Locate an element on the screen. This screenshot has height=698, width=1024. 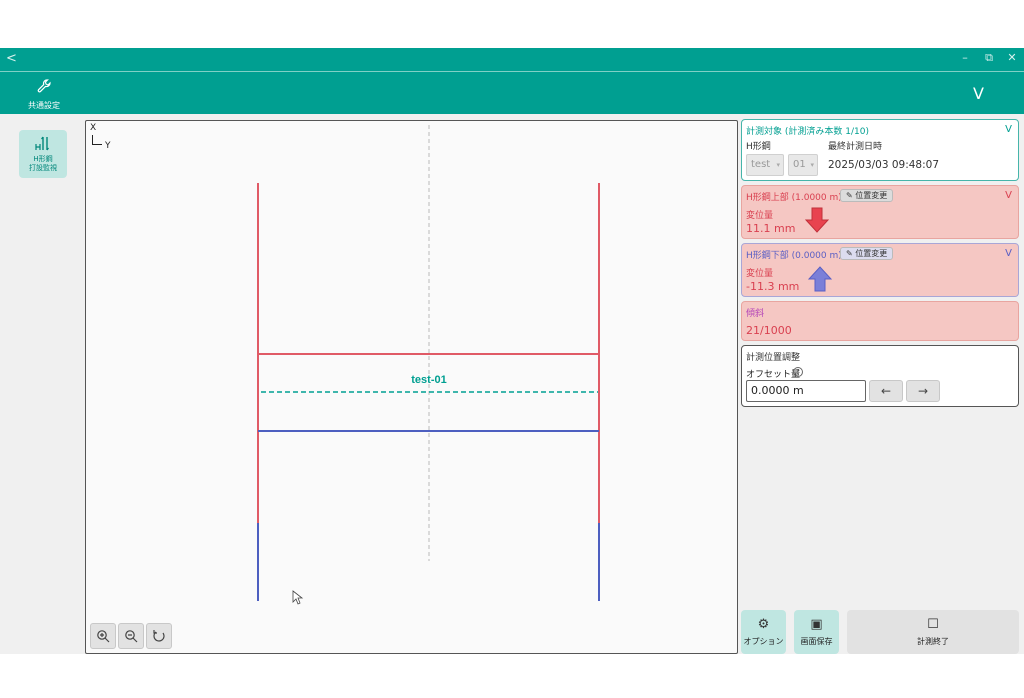
monitor-icon: ▣ is located at coordinates (816, 624).